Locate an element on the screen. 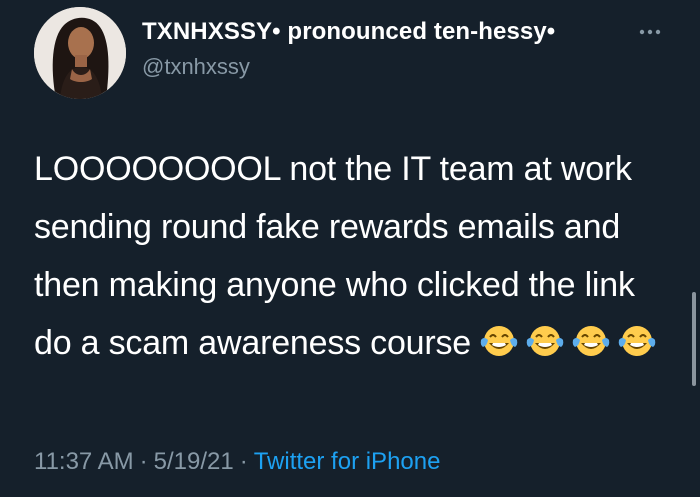 The image size is (700, 497). display-name: TXNHXSSY• pronounced ten-hessy• is located at coordinates (348, 32).